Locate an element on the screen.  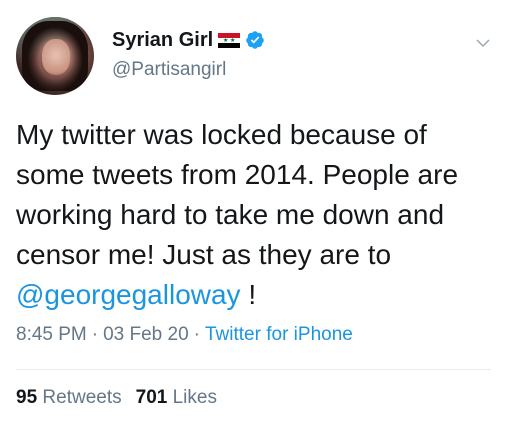
tweet-meta: 8:45 PM · 03 Feb 20 · Twitter for iPhone is located at coordinates (184, 335).